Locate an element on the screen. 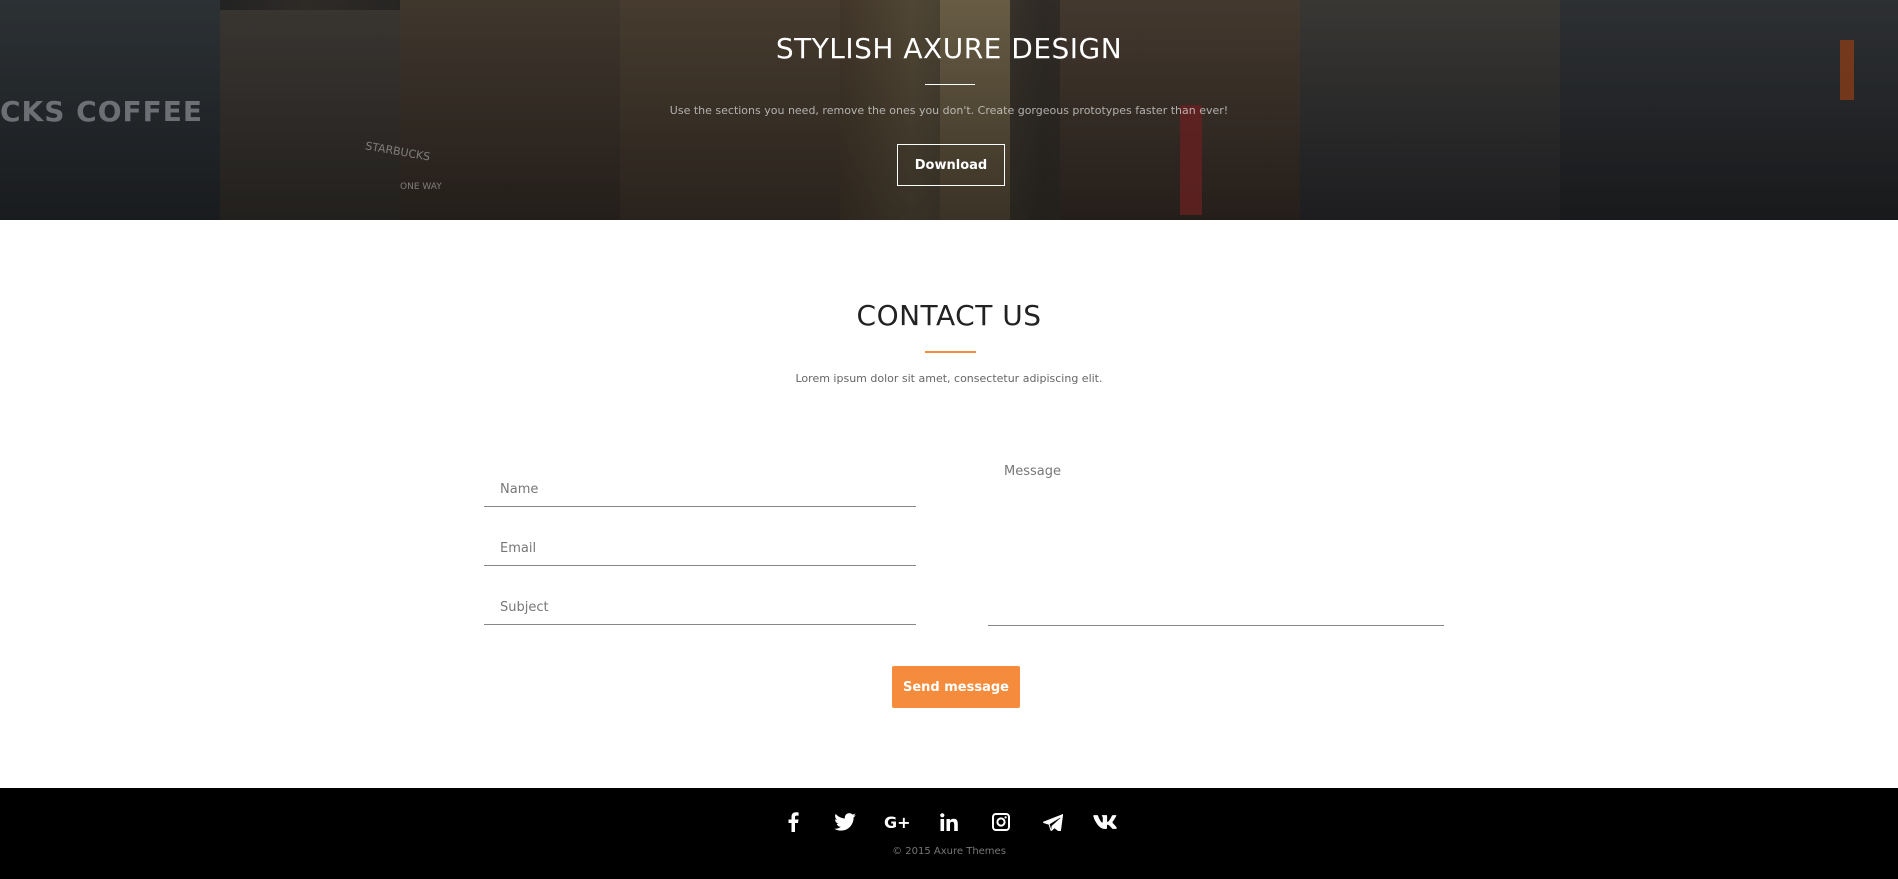  google-plus-icon: G+ is located at coordinates (897, 822).